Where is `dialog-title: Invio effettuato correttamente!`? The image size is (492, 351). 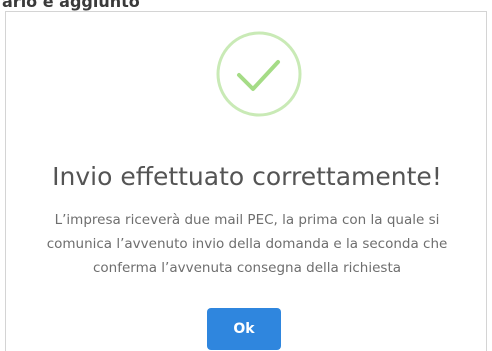 dialog-title: Invio effettuato correttamente! is located at coordinates (247, 176).